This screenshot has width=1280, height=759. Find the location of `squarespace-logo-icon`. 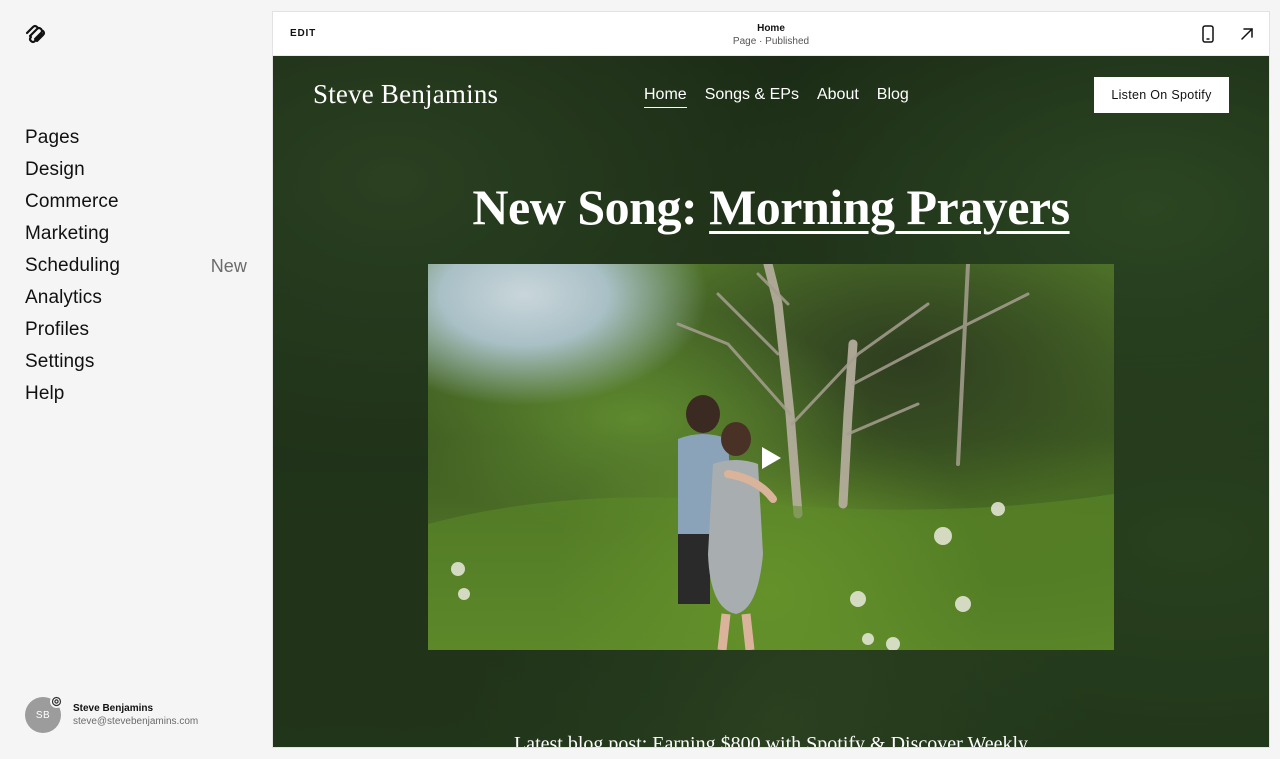

squarespace-logo-icon is located at coordinates (36, 35).